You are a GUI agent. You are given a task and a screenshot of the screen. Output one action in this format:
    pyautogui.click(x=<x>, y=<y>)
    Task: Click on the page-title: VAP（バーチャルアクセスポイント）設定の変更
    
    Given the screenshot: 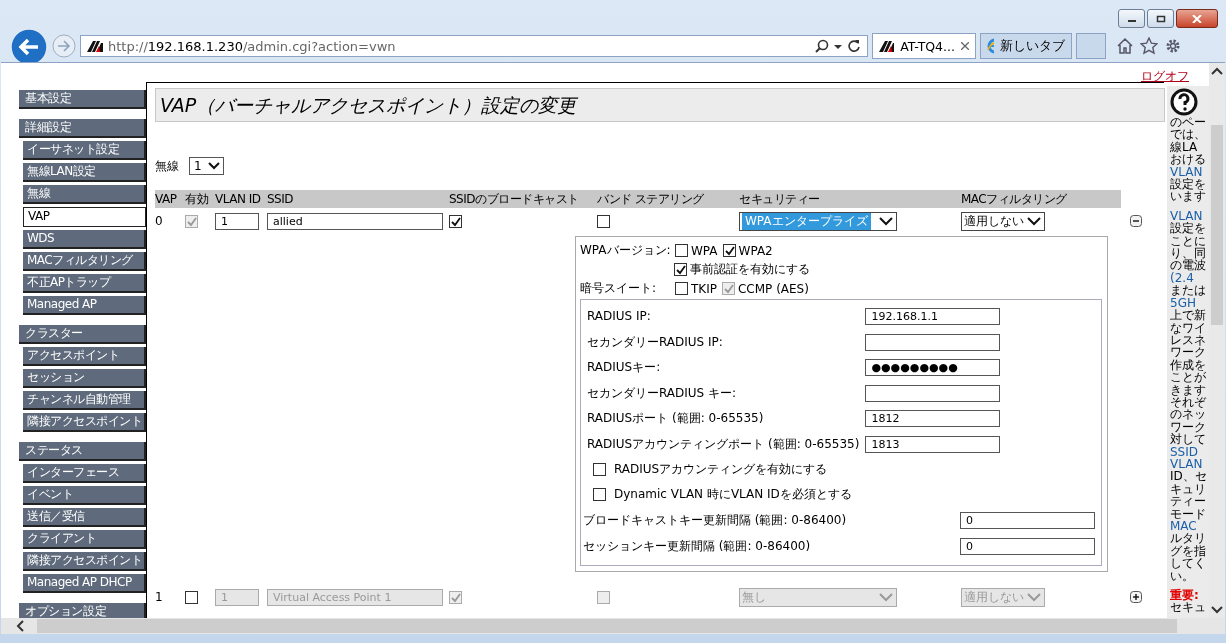 What is the action you would take?
    pyautogui.click(x=660, y=105)
    